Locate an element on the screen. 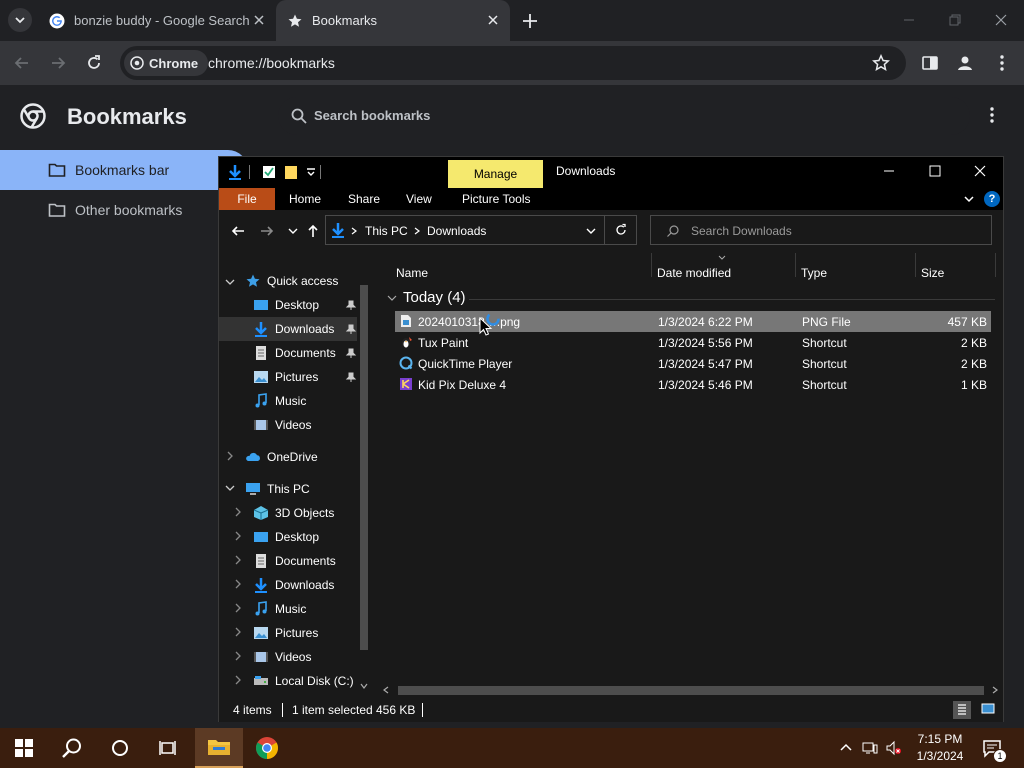 The image size is (1024, 768). profile-icon is located at coordinates (965, 63).